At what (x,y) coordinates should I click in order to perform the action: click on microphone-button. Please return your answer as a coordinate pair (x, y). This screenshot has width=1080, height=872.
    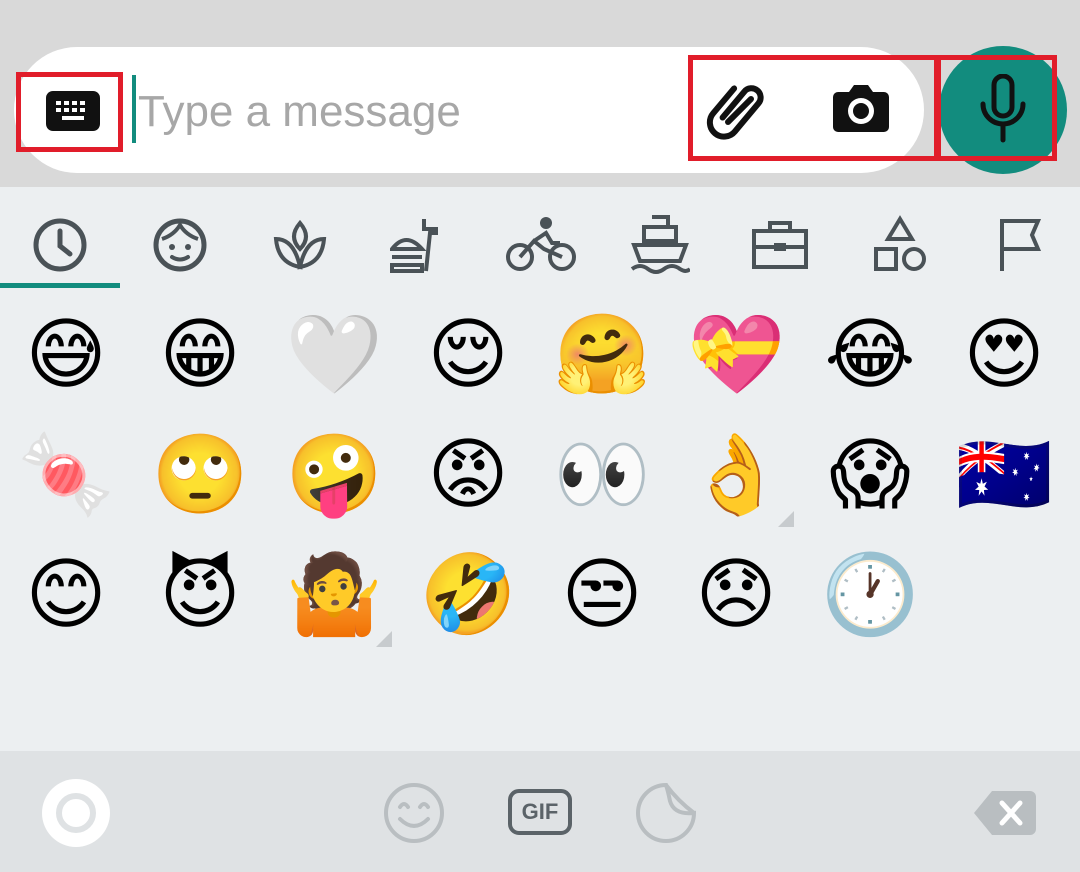
    Looking at the image, I should click on (1003, 110).